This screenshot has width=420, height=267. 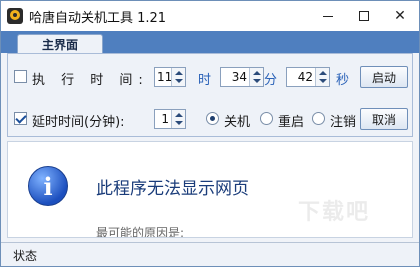 I want to click on minimize-icon, so click(x=328, y=16).